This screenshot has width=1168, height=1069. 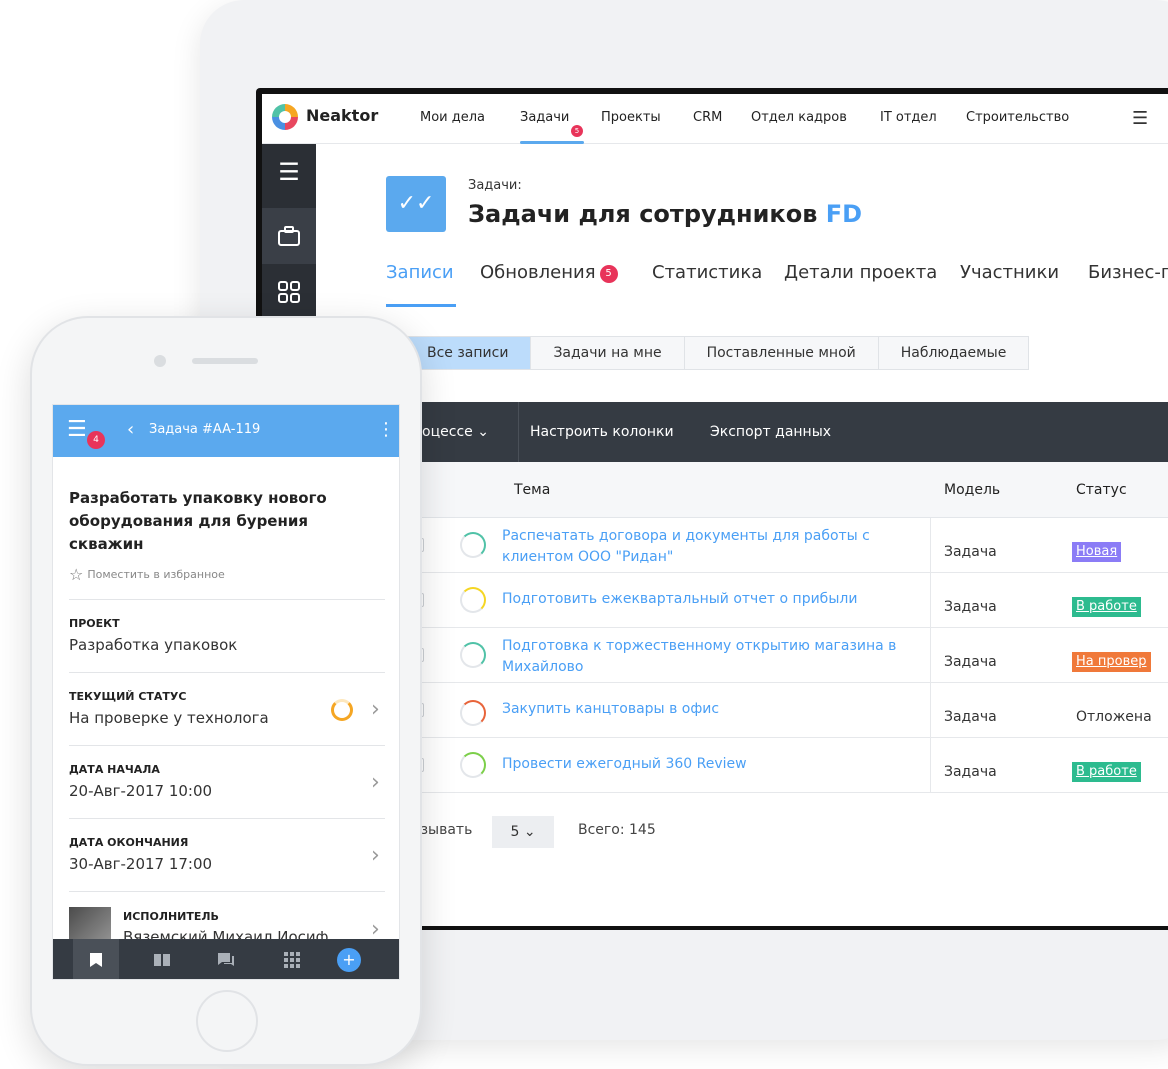 I want to click on nav-crm: CRM, so click(x=707, y=117).